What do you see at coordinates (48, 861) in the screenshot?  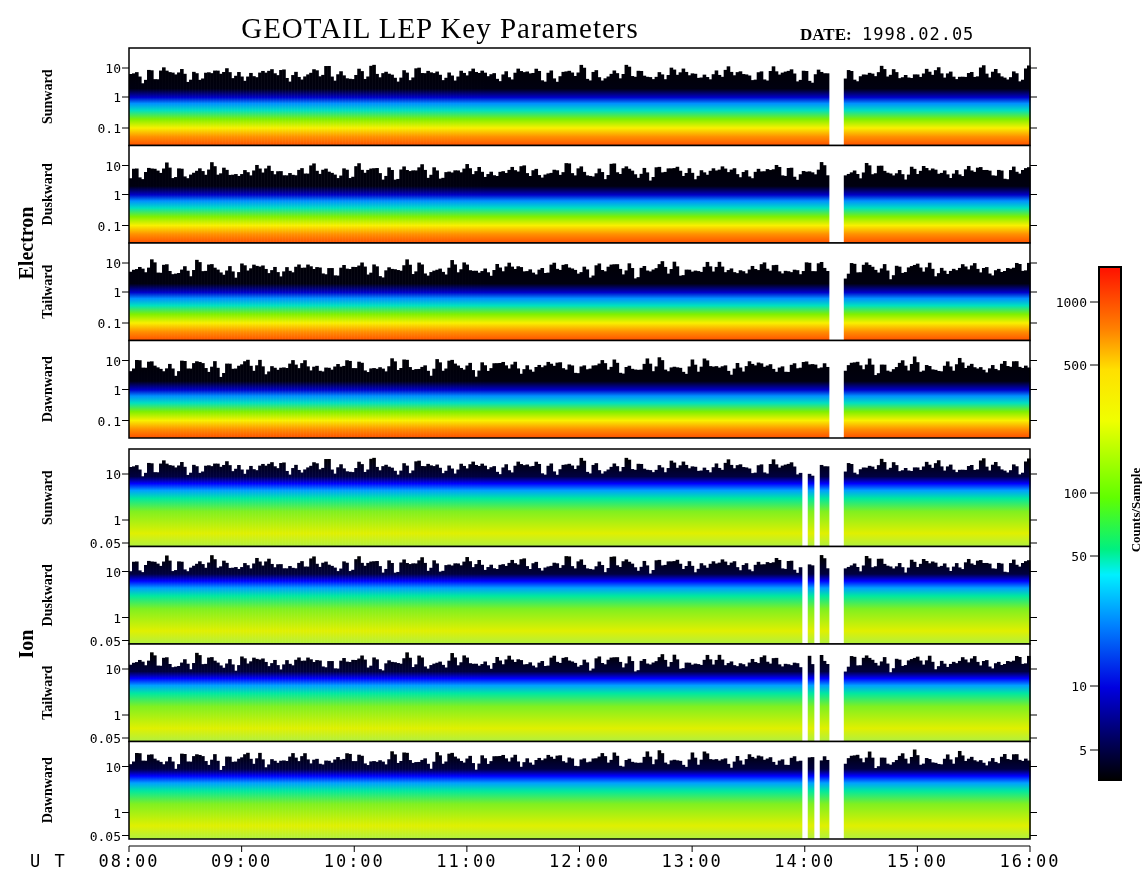 I see `x-axis-label: U T` at bounding box center [48, 861].